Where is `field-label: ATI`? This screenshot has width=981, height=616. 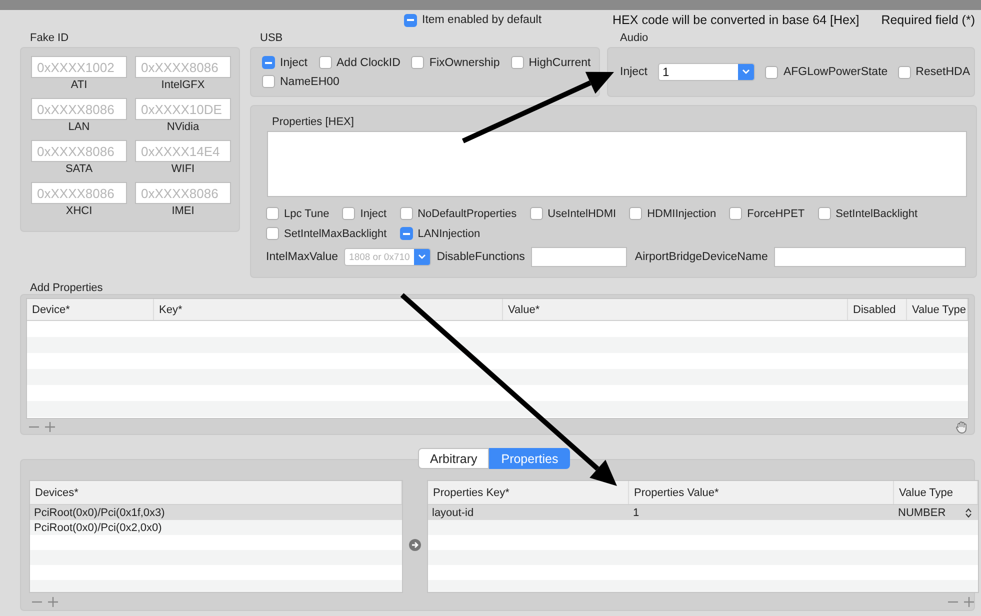
field-label: ATI is located at coordinates (79, 85).